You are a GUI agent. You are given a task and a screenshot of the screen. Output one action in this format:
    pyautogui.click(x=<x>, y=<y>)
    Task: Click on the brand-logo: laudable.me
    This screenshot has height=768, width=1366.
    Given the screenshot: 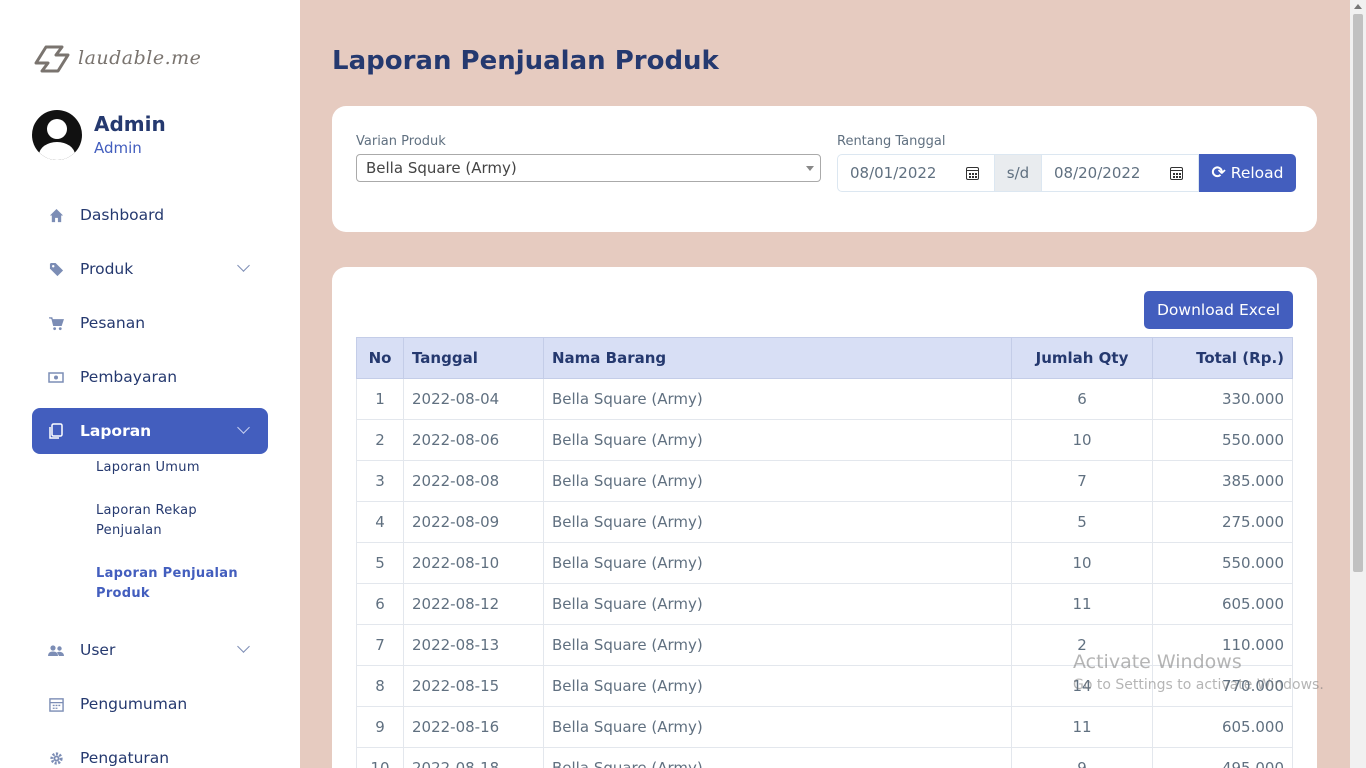 What is the action you would take?
    pyautogui.click(x=116, y=58)
    